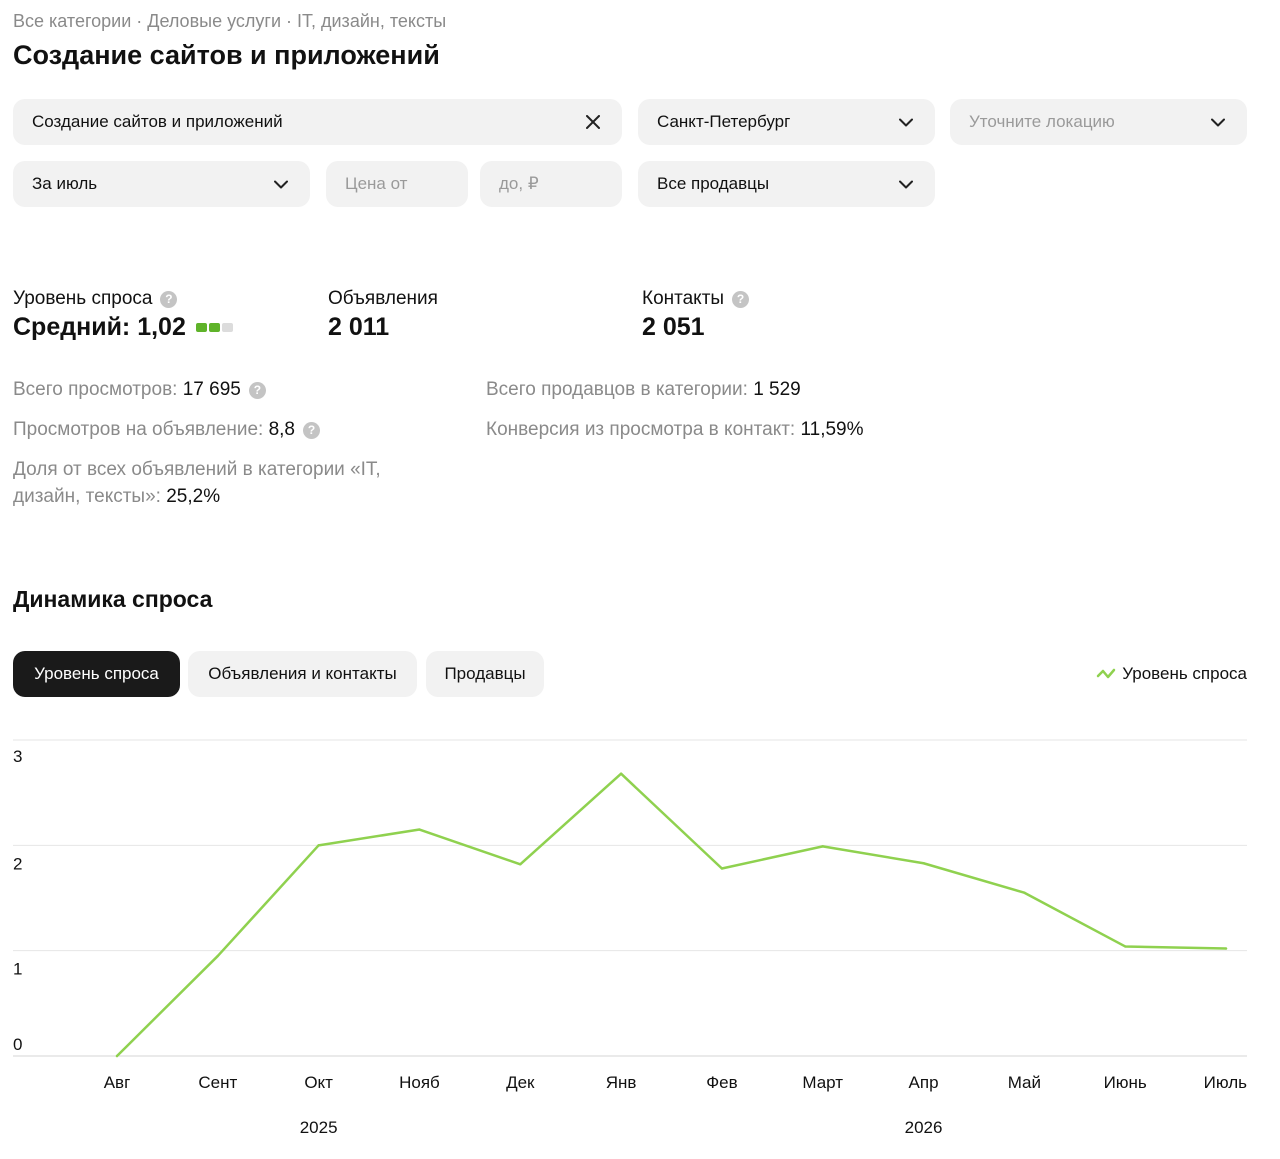 The image size is (1280, 1159). Describe the element at coordinates (17, 756) in the screenshot. I see `y-tick-label: 3` at that location.